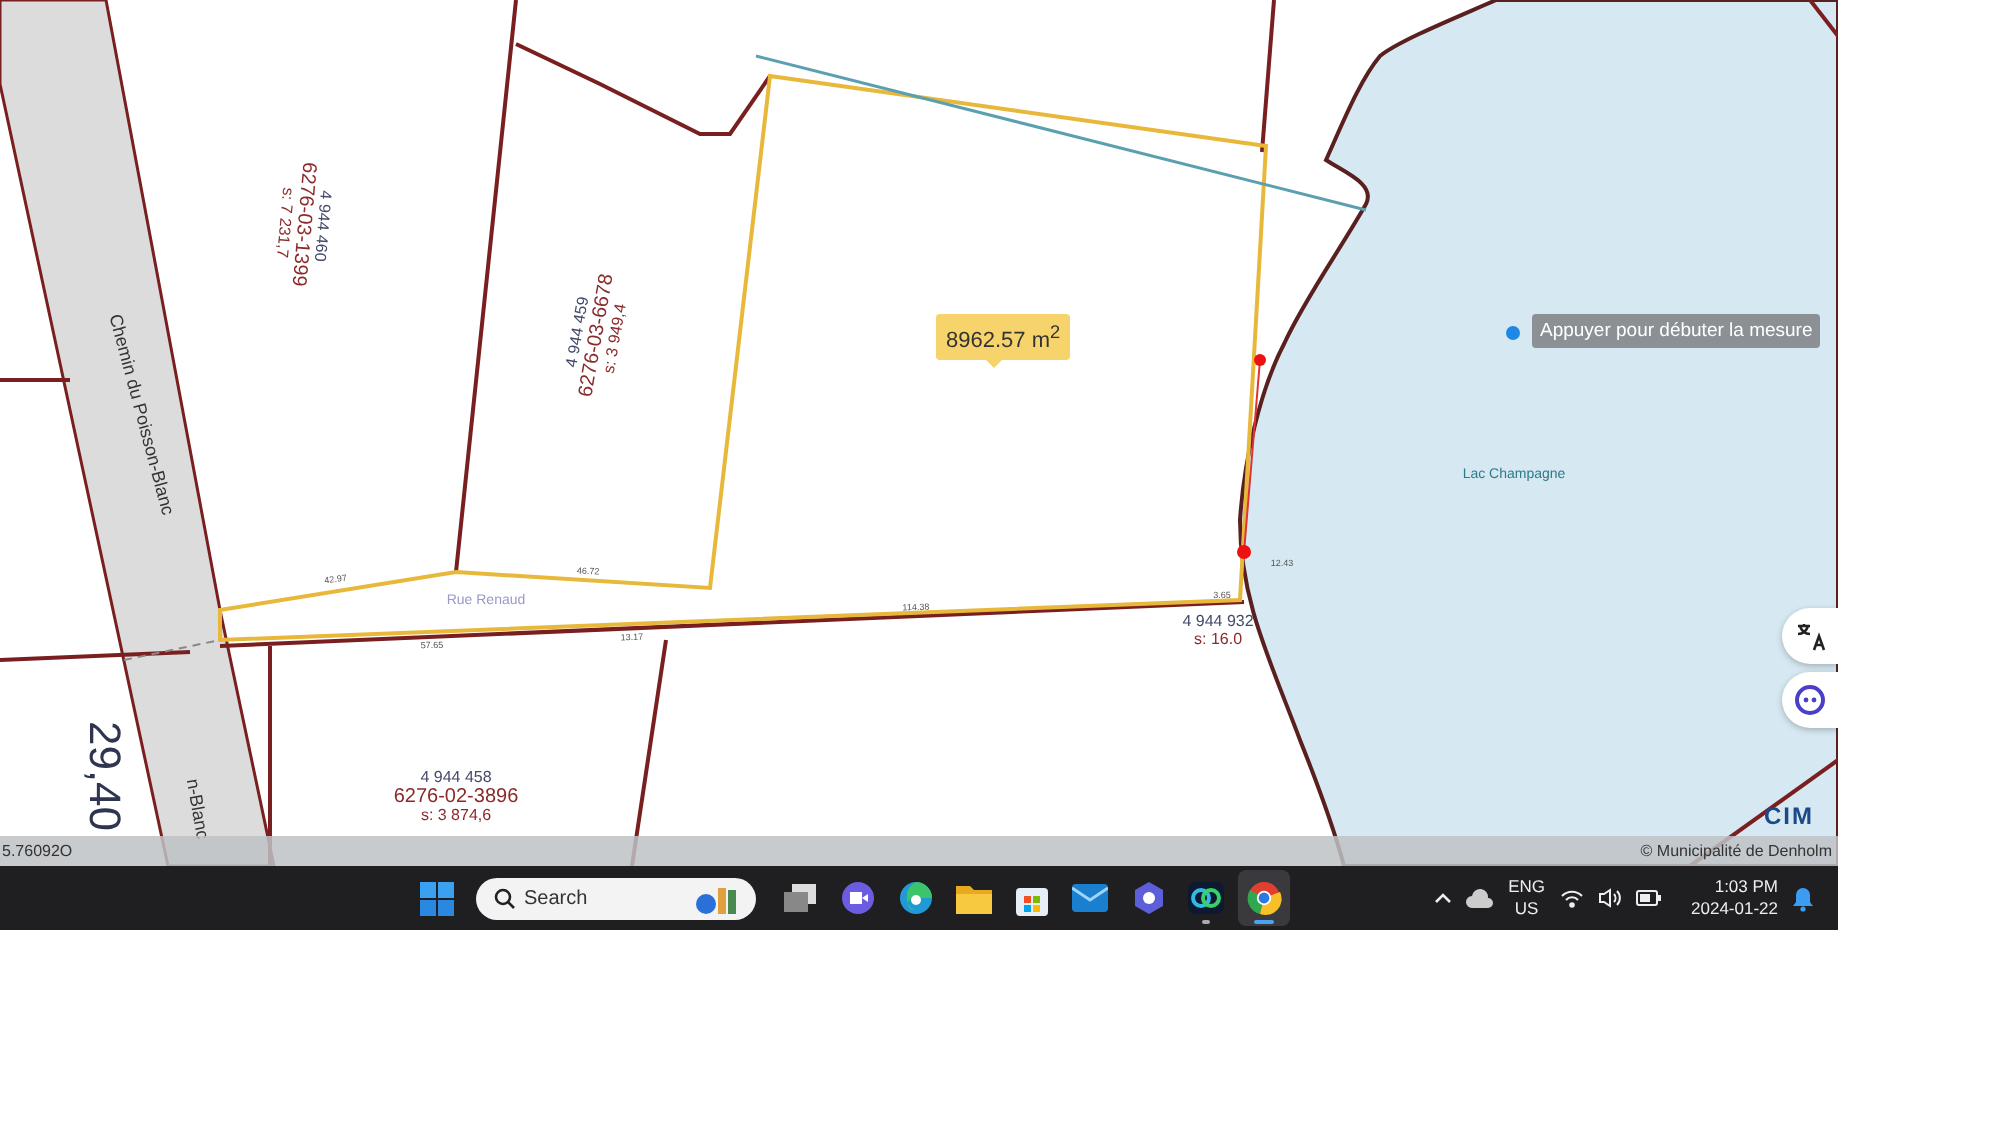  What do you see at coordinates (1090, 898) in the screenshot?
I see `mail-icon` at bounding box center [1090, 898].